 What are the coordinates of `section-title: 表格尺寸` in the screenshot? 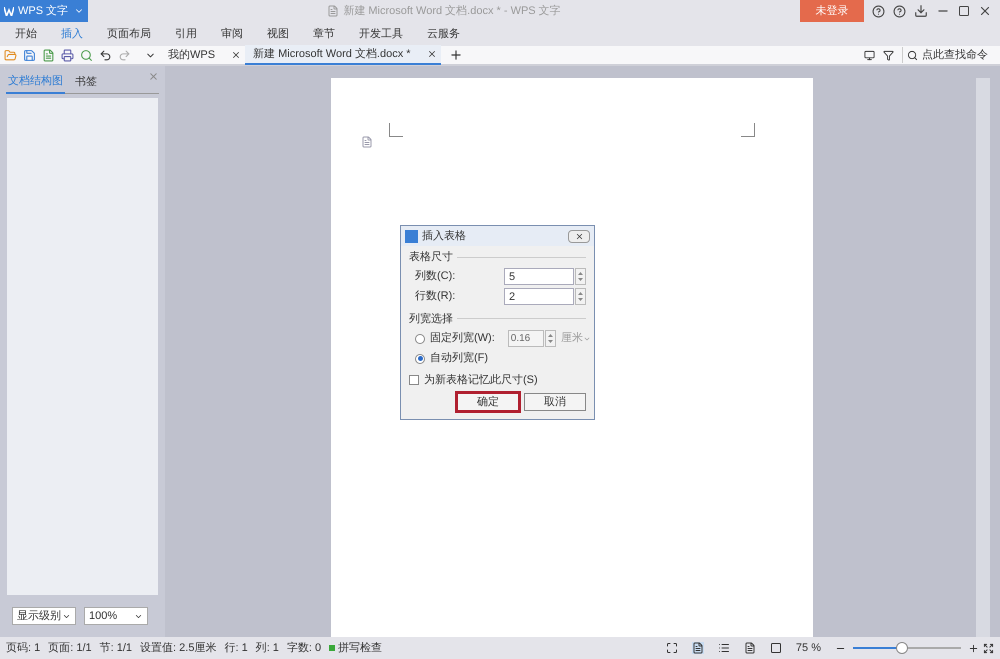 It's located at (431, 257).